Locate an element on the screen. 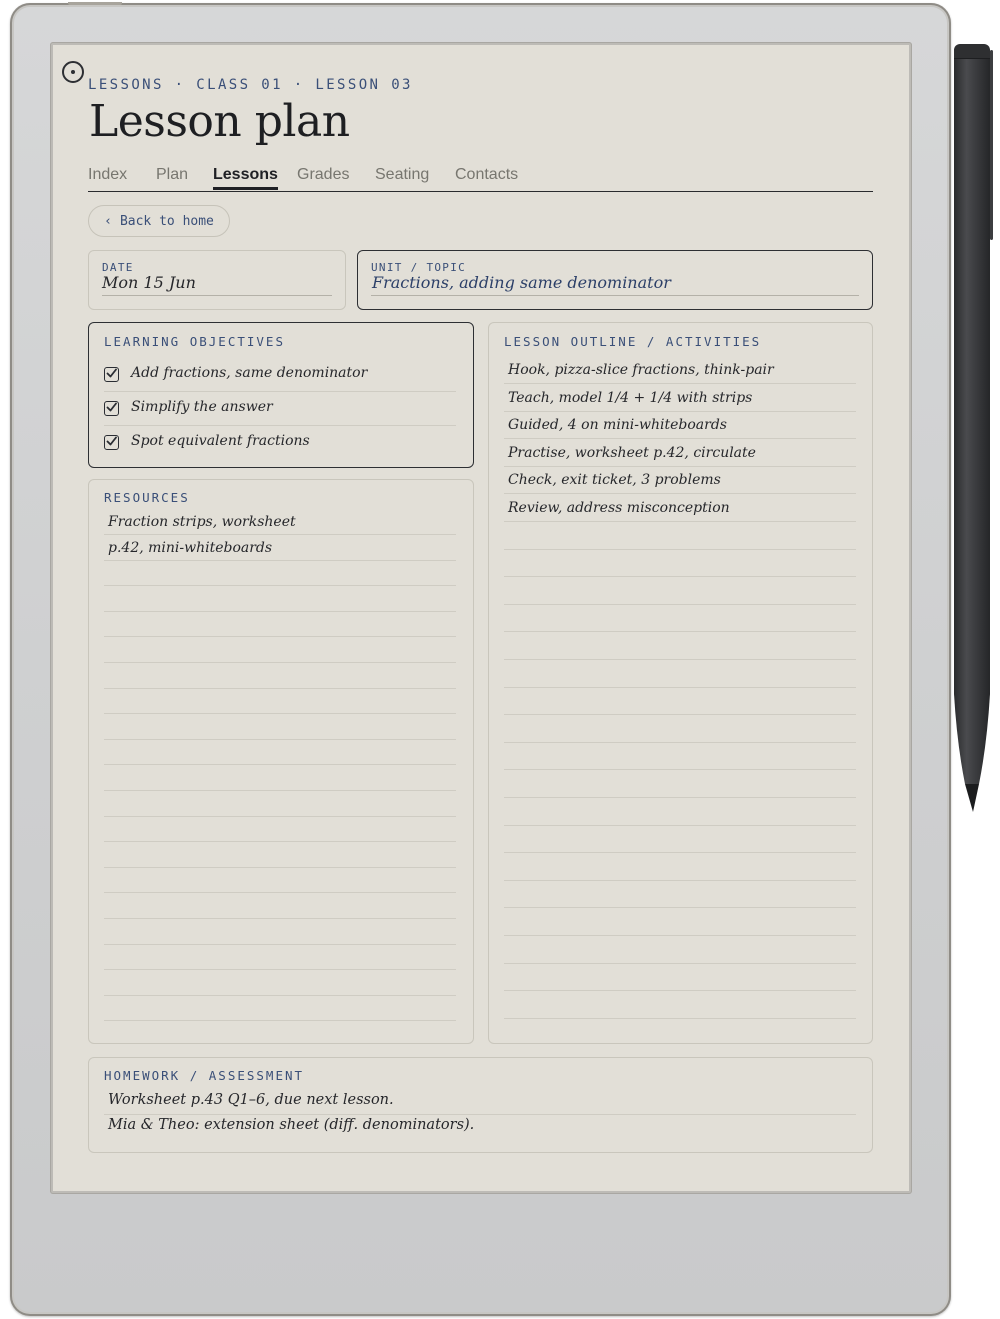  resources-label: RESOURCES is located at coordinates (147, 497).